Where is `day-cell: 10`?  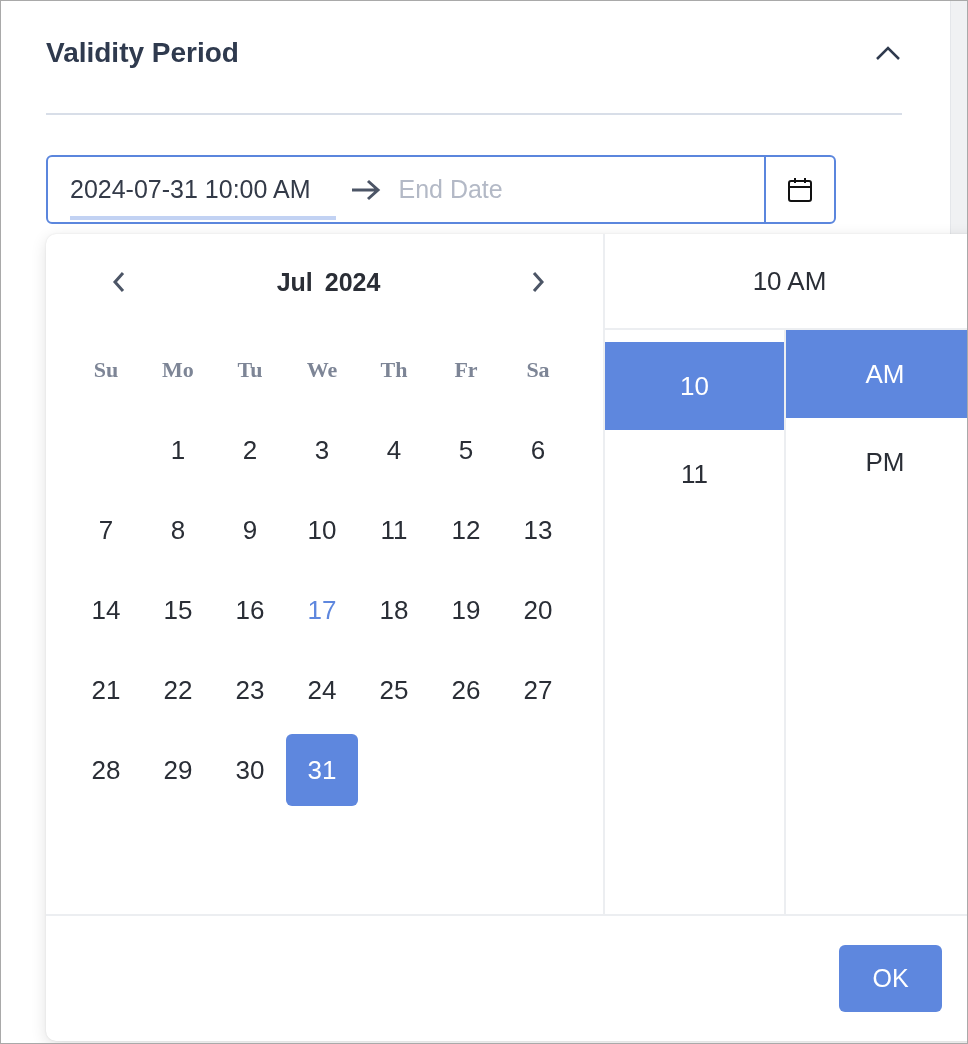 day-cell: 10 is located at coordinates (322, 530).